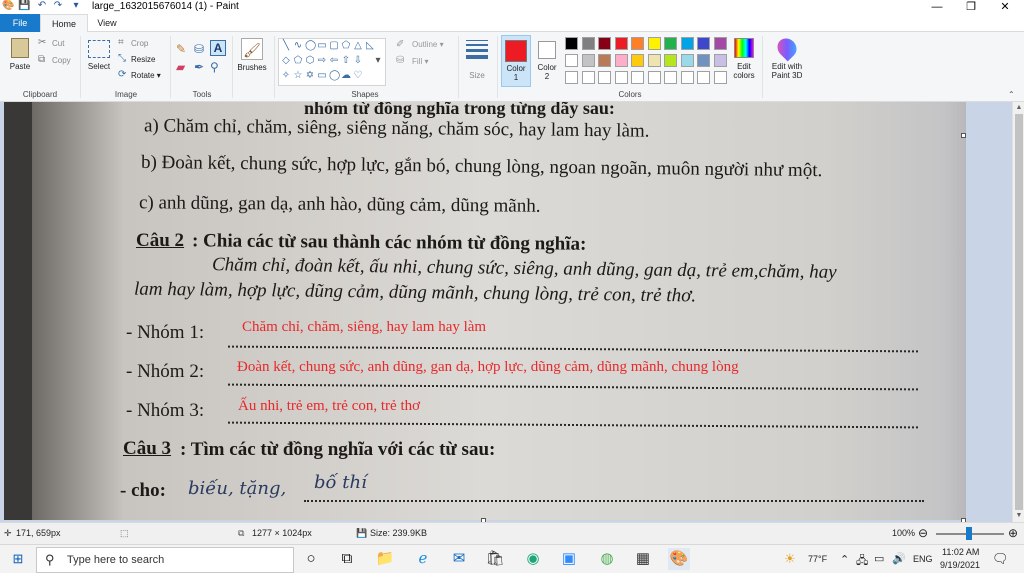 Image resolution: width=1024 pixels, height=573 pixels. I want to click on color-picker-icon: ✒, so click(199, 67).